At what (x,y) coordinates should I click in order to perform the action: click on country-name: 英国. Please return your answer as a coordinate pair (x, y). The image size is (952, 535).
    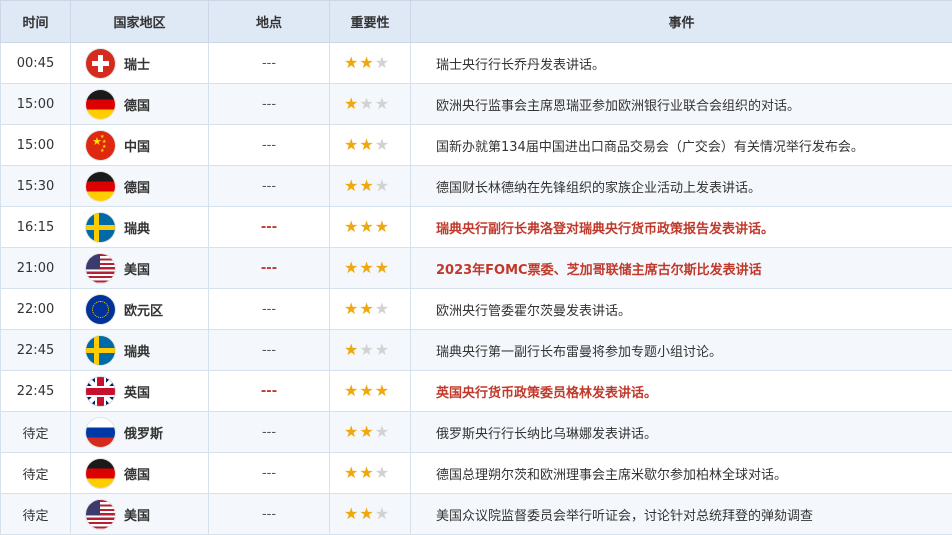
    Looking at the image, I should click on (137, 391).